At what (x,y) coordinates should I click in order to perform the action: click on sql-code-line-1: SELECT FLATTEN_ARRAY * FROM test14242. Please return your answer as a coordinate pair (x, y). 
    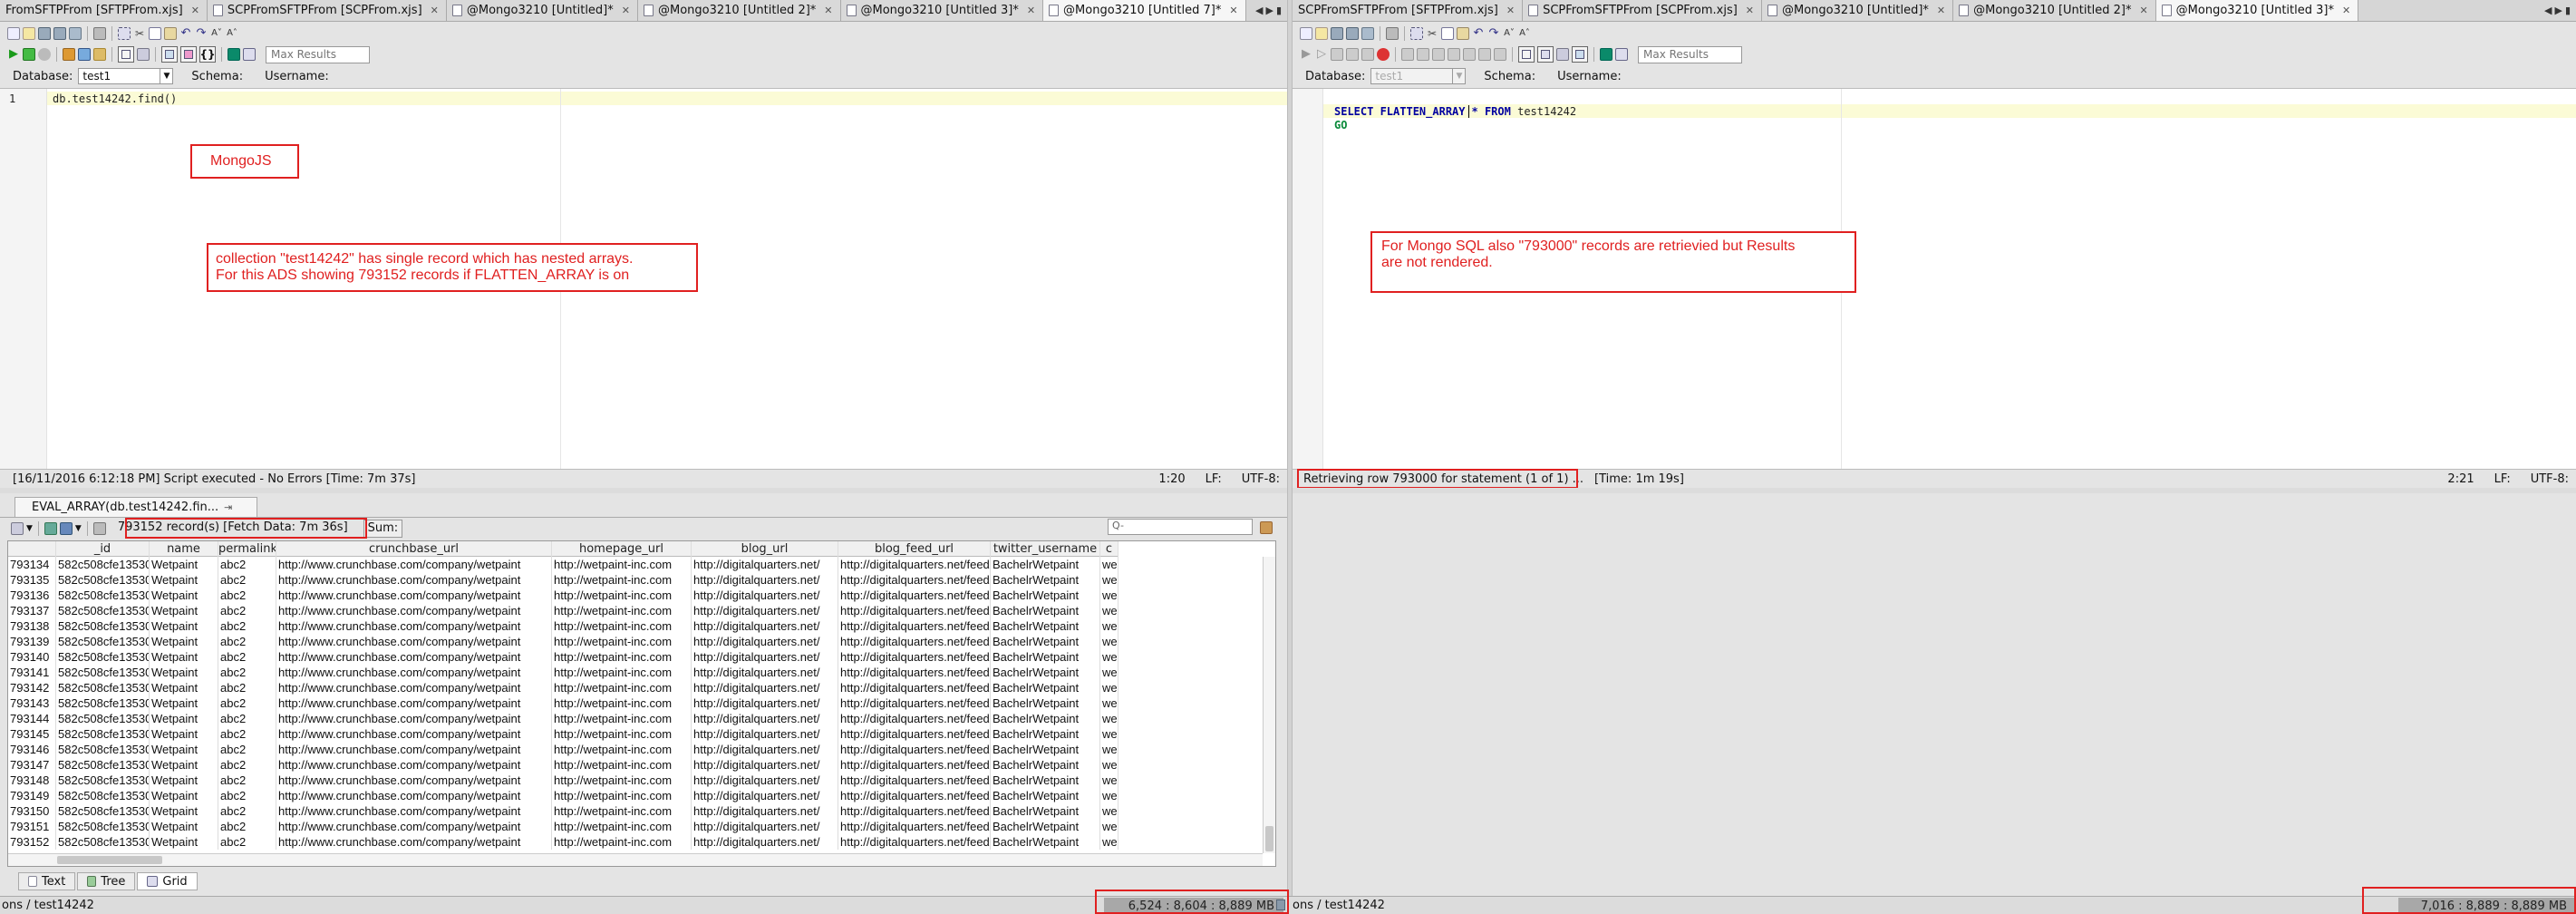
    Looking at the image, I should click on (1455, 111).